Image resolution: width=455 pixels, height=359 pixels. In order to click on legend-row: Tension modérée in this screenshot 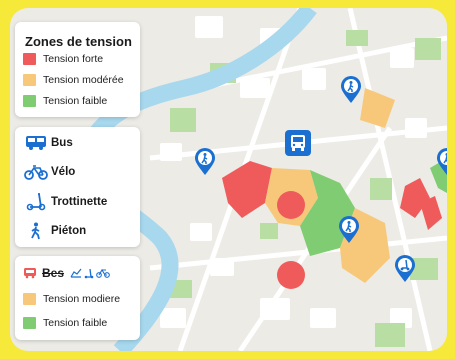, I will do `click(73, 80)`.